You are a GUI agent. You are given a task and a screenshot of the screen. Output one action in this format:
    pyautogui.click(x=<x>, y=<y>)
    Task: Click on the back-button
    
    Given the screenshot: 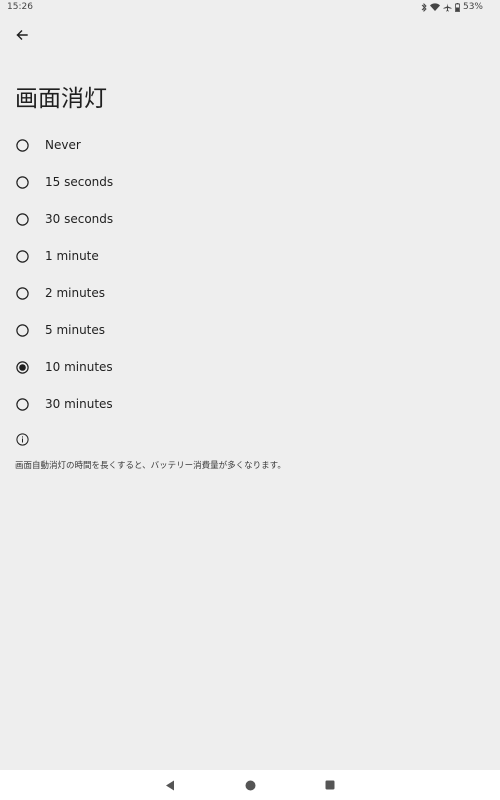 What is the action you would take?
    pyautogui.click(x=22, y=35)
    